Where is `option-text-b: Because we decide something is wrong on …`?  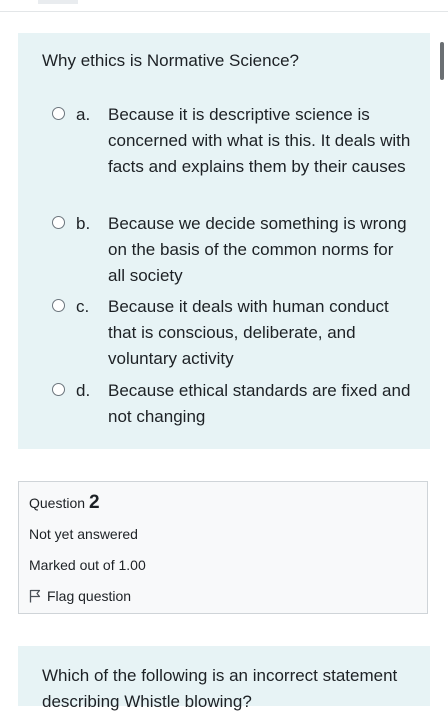 option-text-b: Because we decide something is wrong on … is located at coordinates (257, 249).